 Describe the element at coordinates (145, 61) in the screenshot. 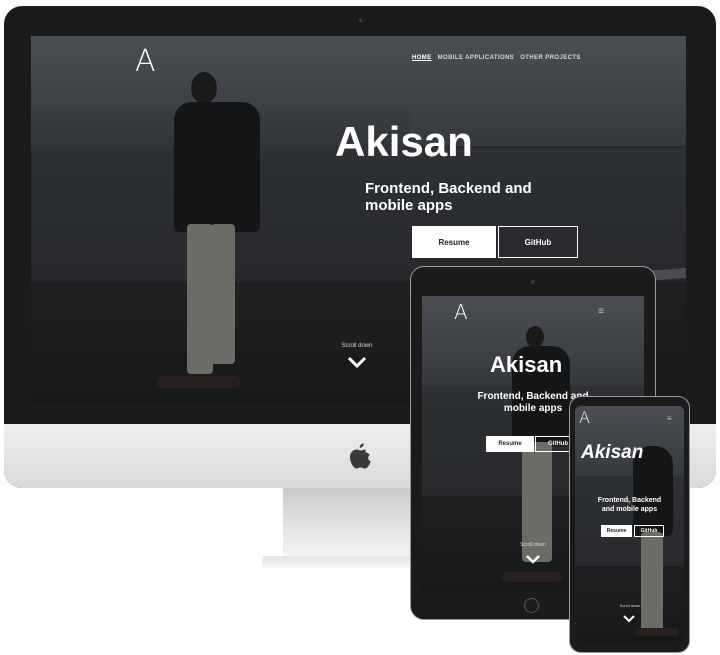

I see `site-logo: A` at that location.